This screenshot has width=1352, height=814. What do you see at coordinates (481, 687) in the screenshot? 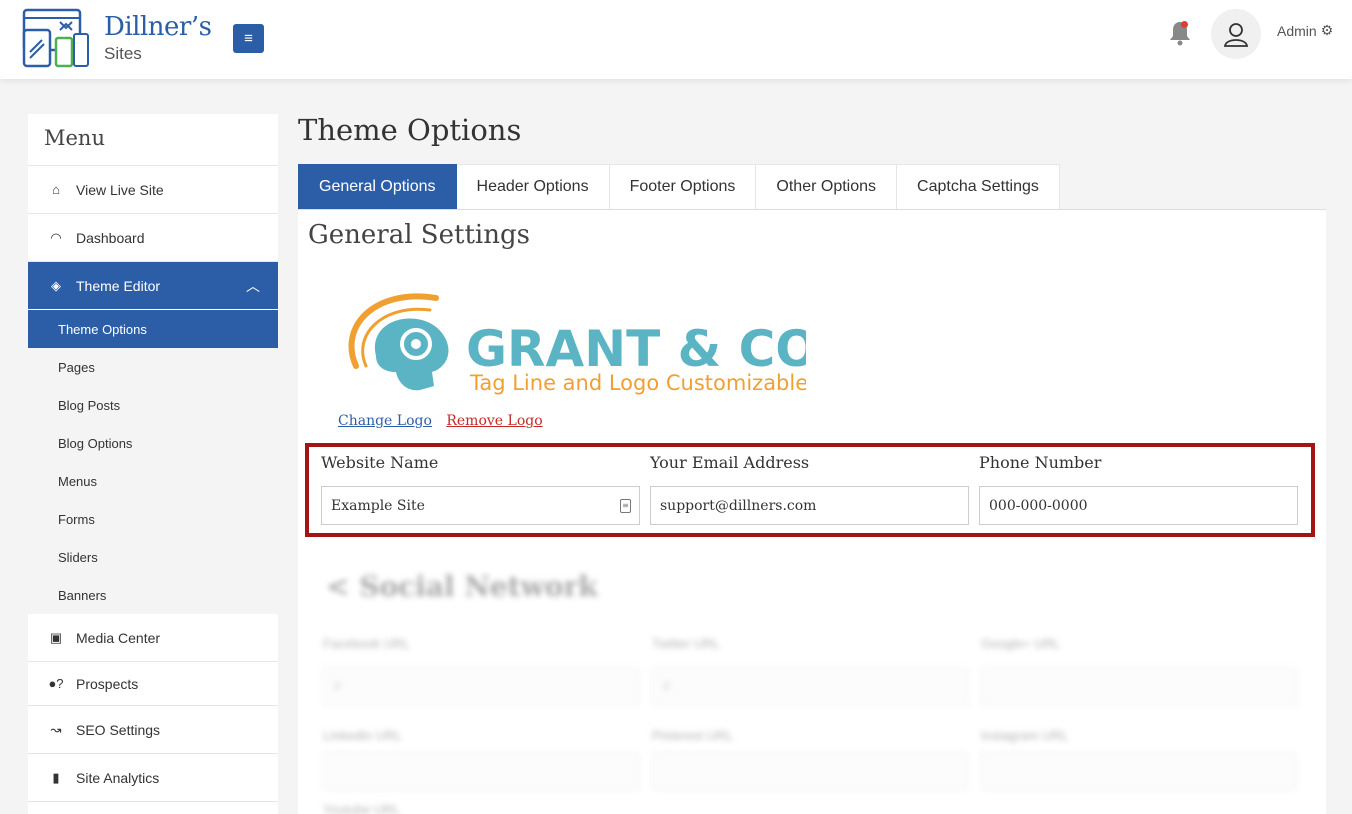
I see `facebook-url-field: #` at bounding box center [481, 687].